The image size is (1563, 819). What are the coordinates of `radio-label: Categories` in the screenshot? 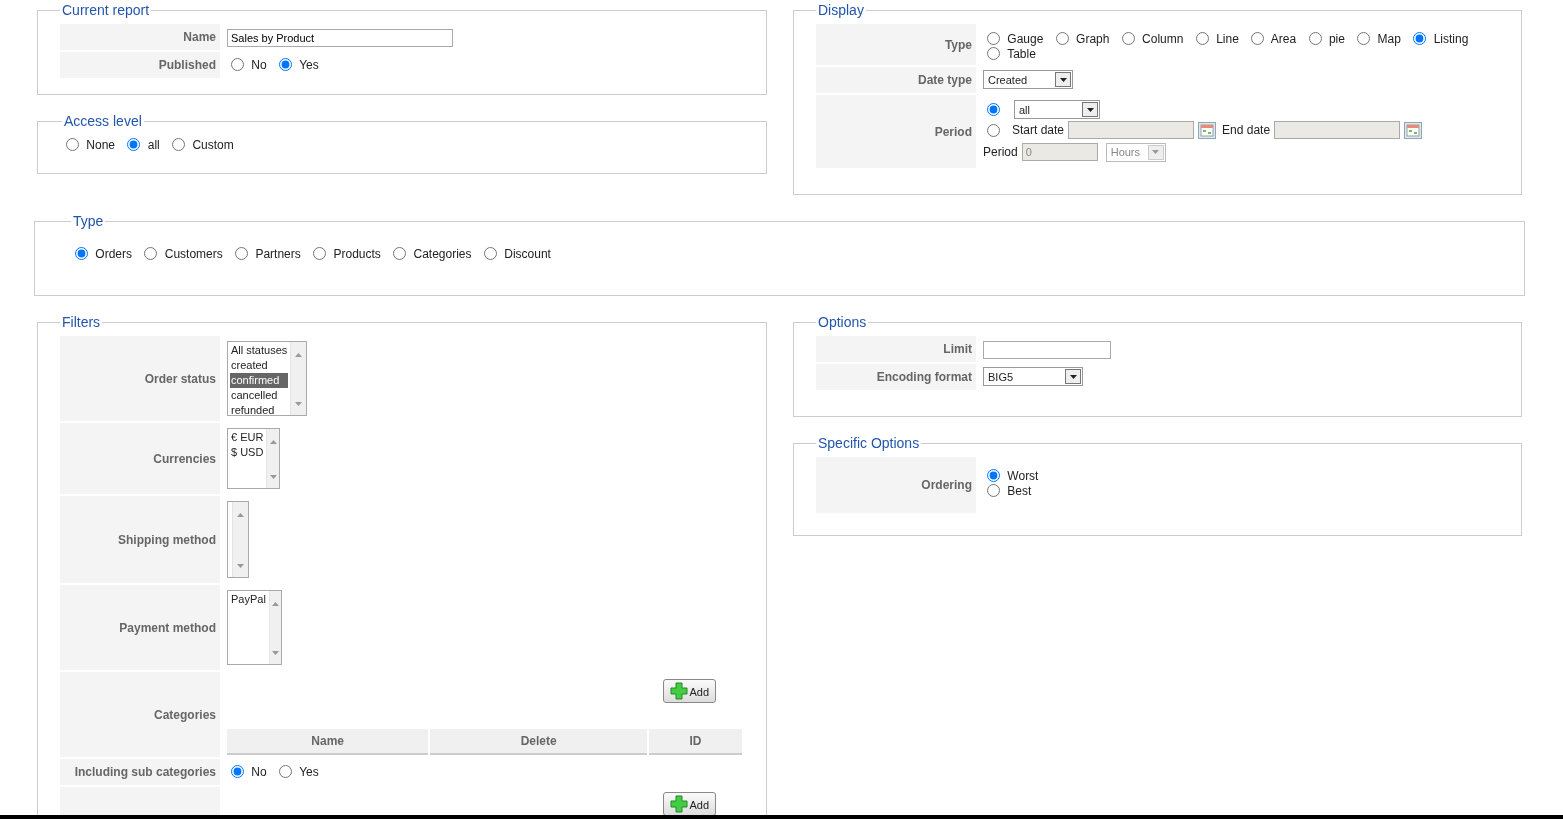 It's located at (442, 254).